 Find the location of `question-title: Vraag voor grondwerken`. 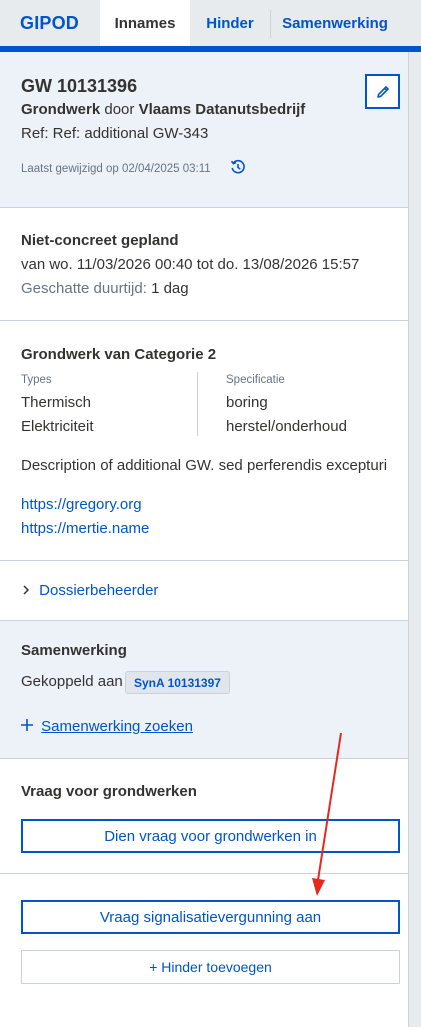

question-title: Vraag voor grondwerken is located at coordinates (109, 791).